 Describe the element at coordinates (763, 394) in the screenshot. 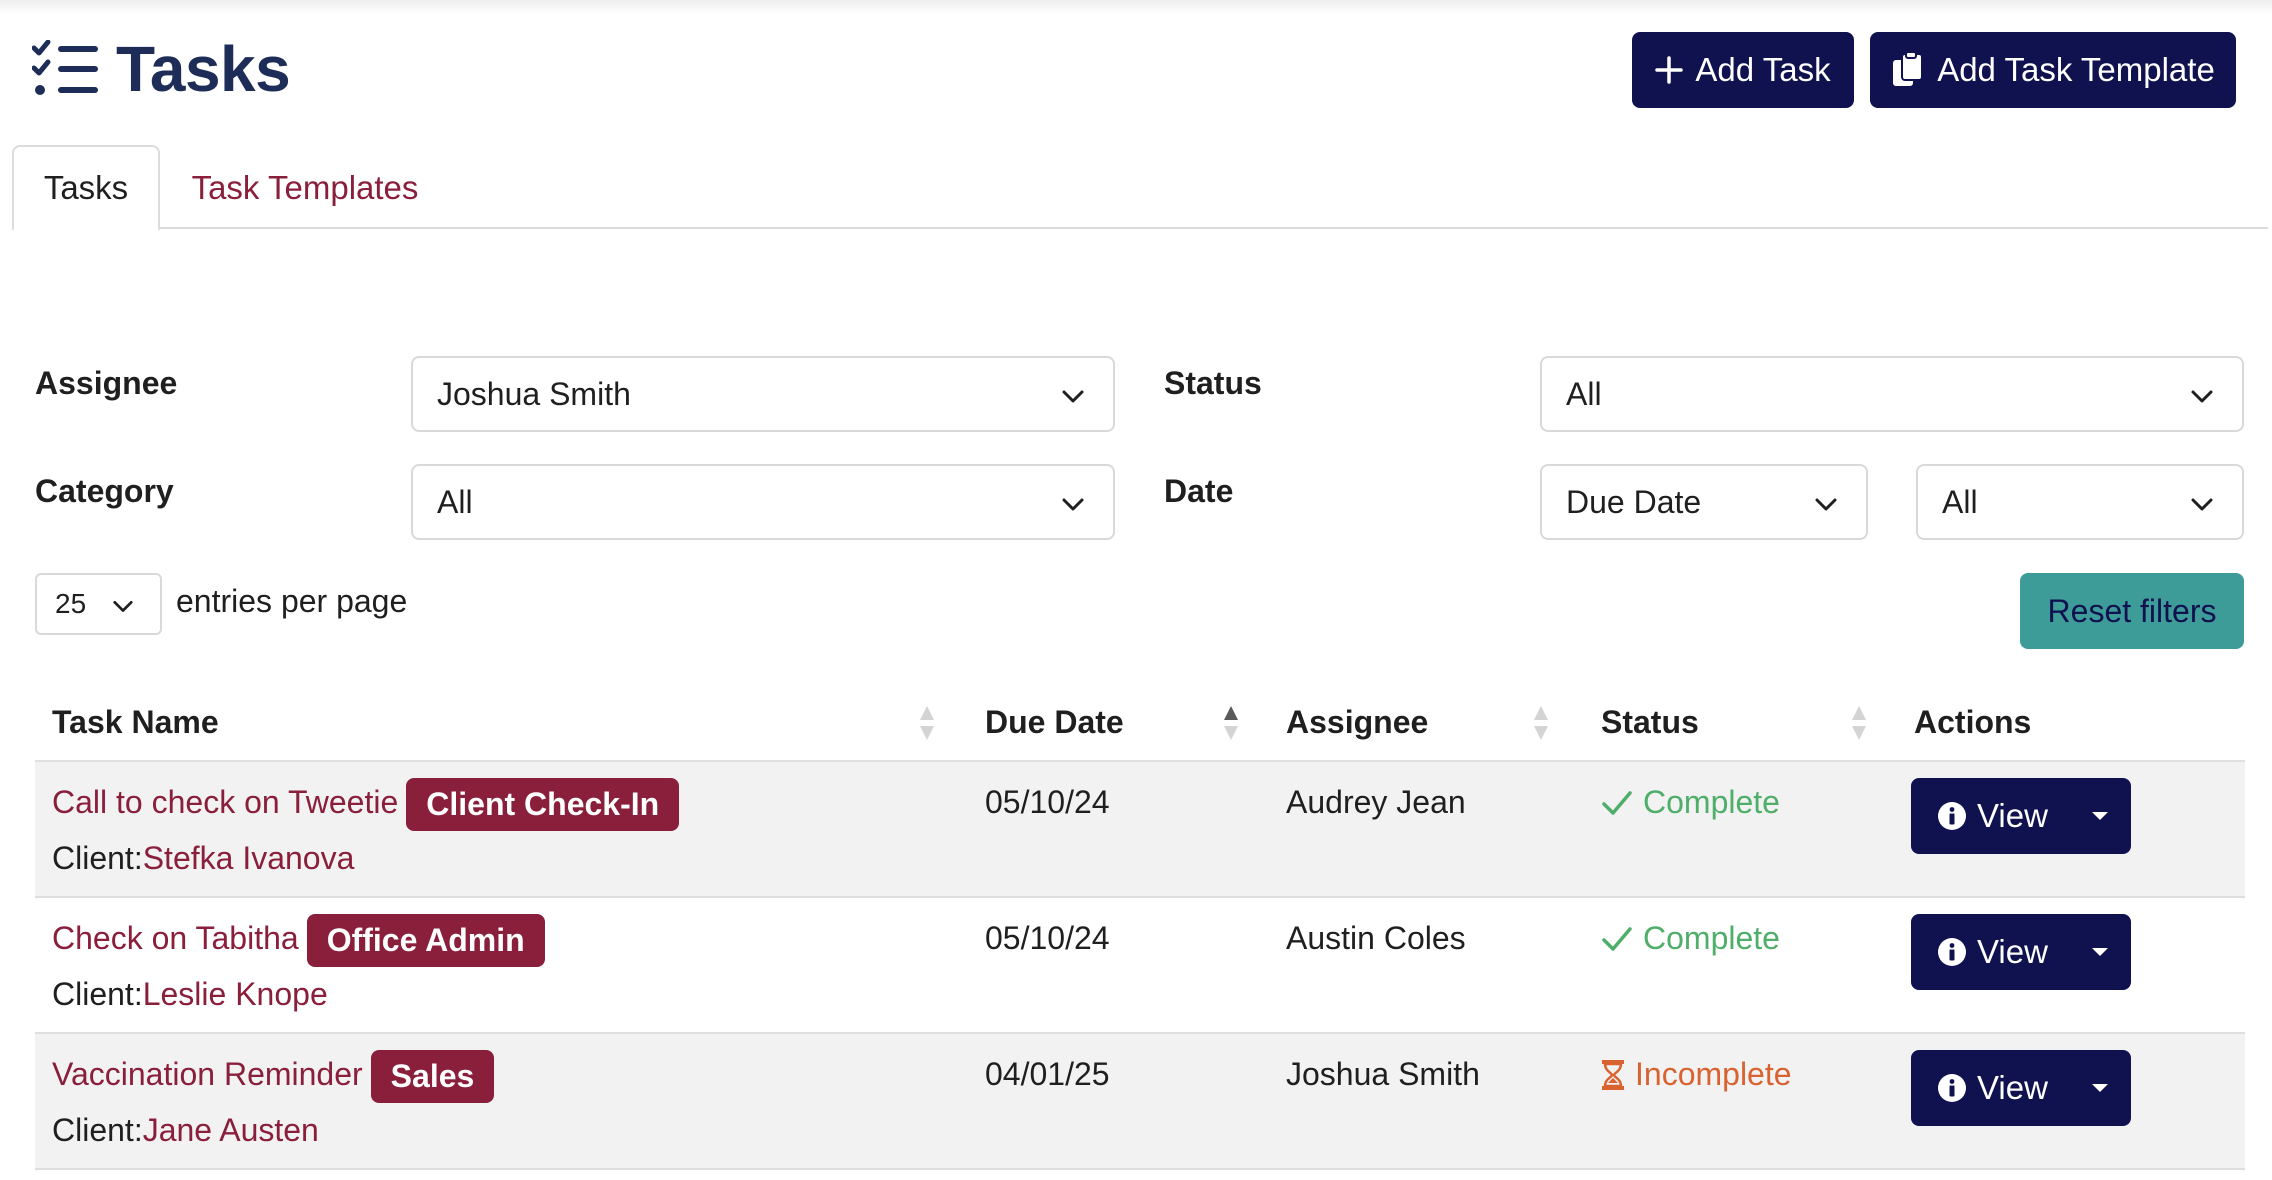

I see `assignee-select: Joshua Smith` at that location.